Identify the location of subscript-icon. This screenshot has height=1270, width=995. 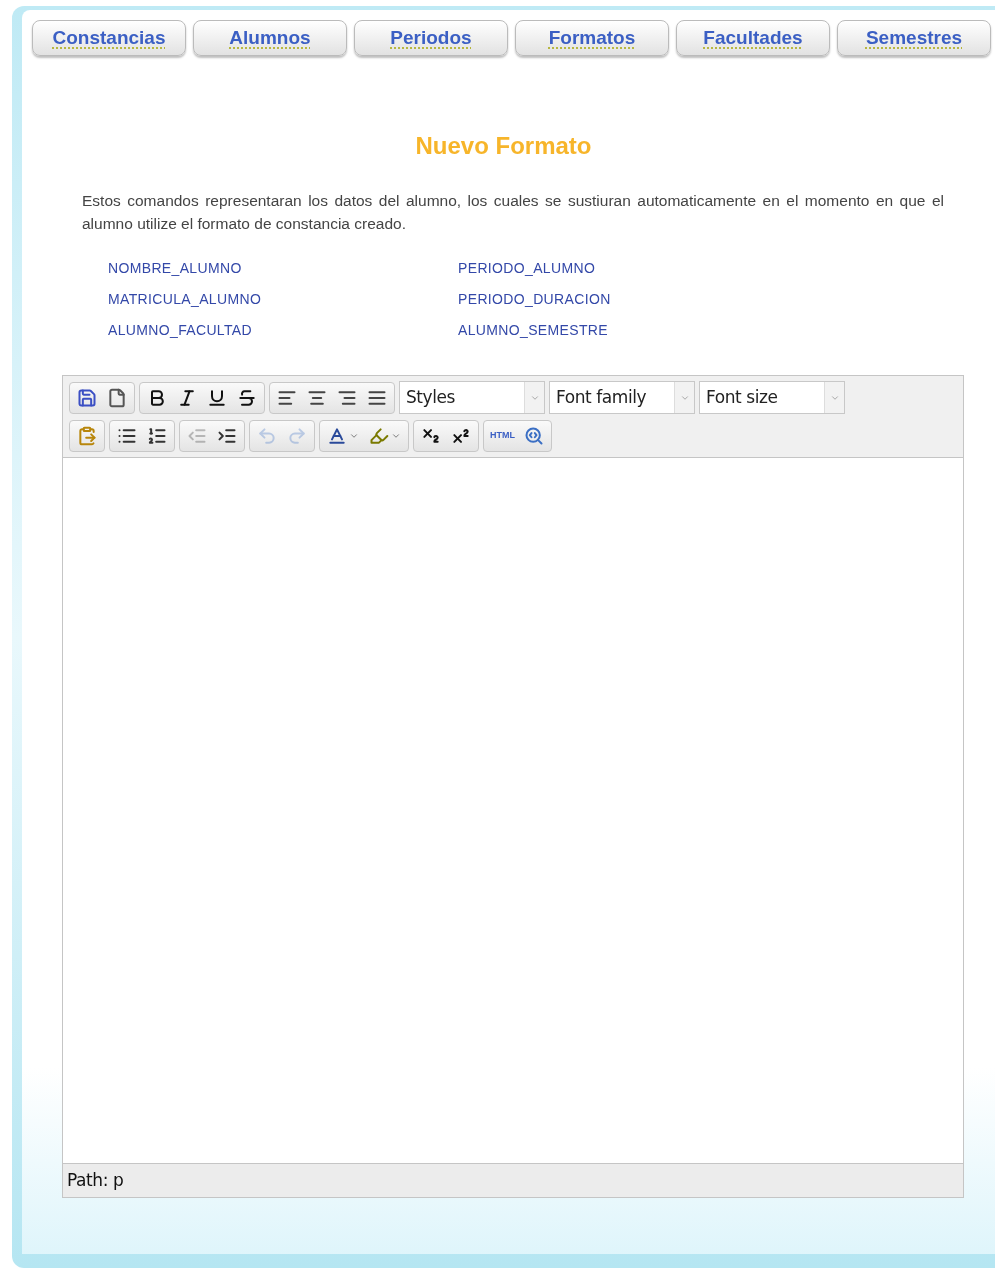
(431, 436).